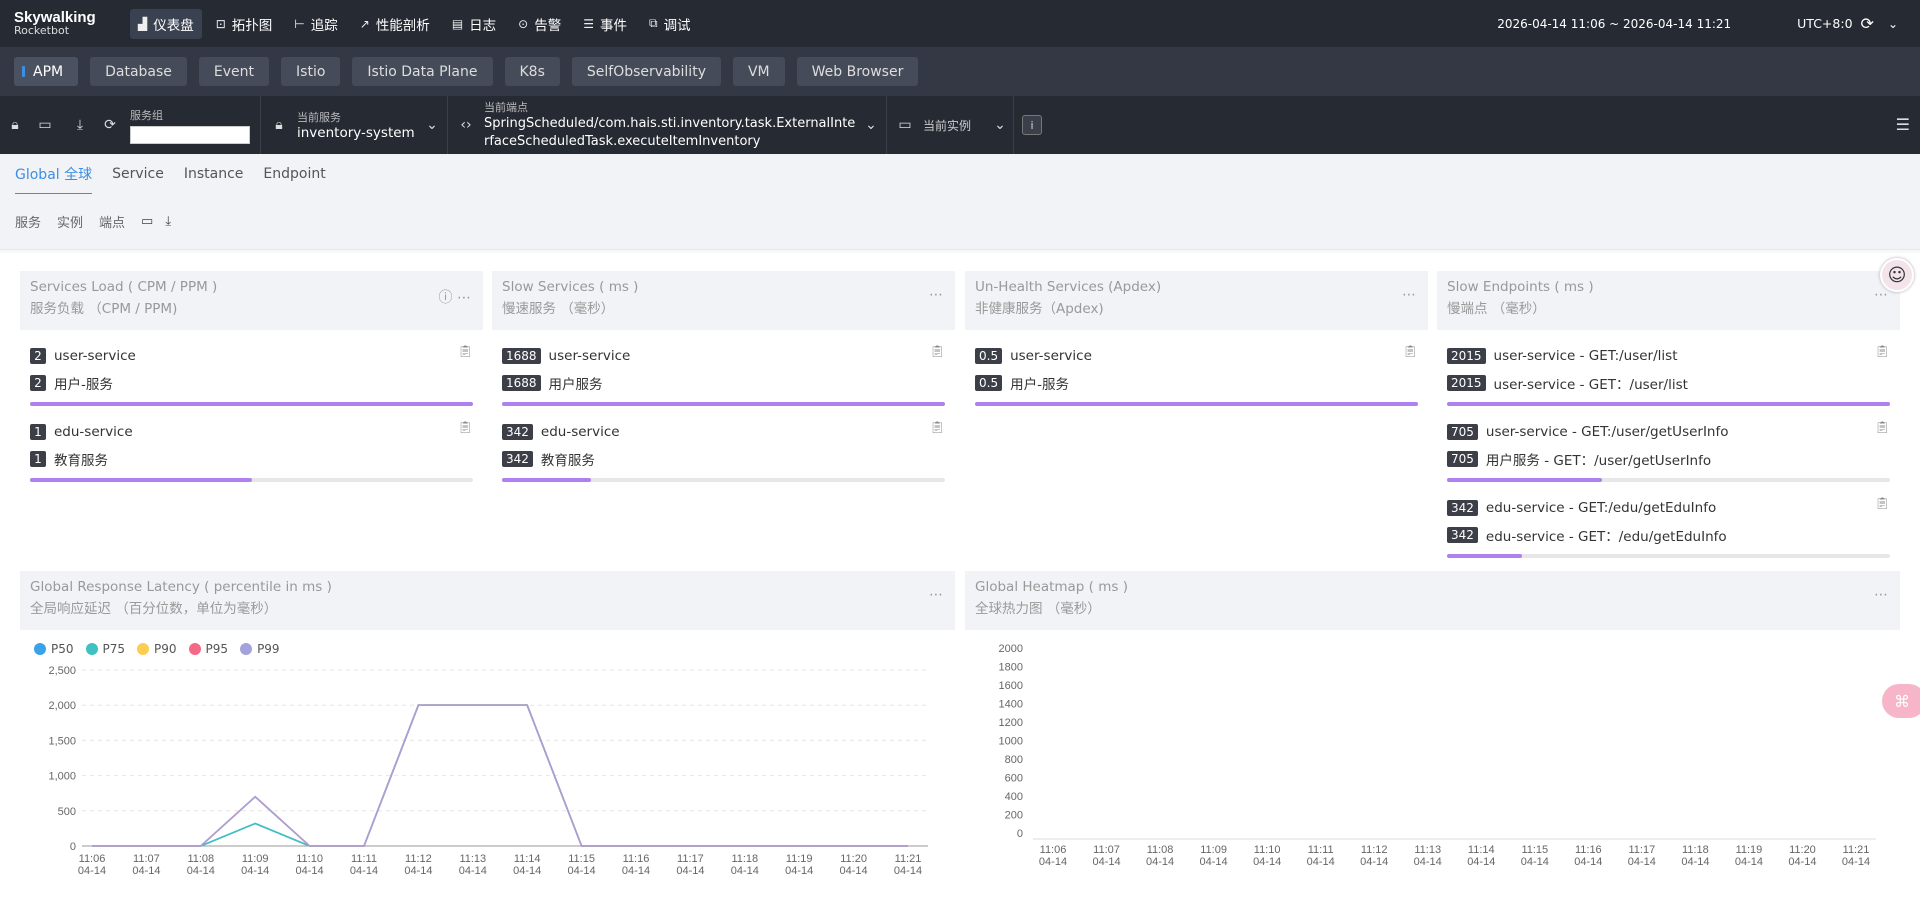  What do you see at coordinates (190, 134) in the screenshot?
I see `service-group-input` at bounding box center [190, 134].